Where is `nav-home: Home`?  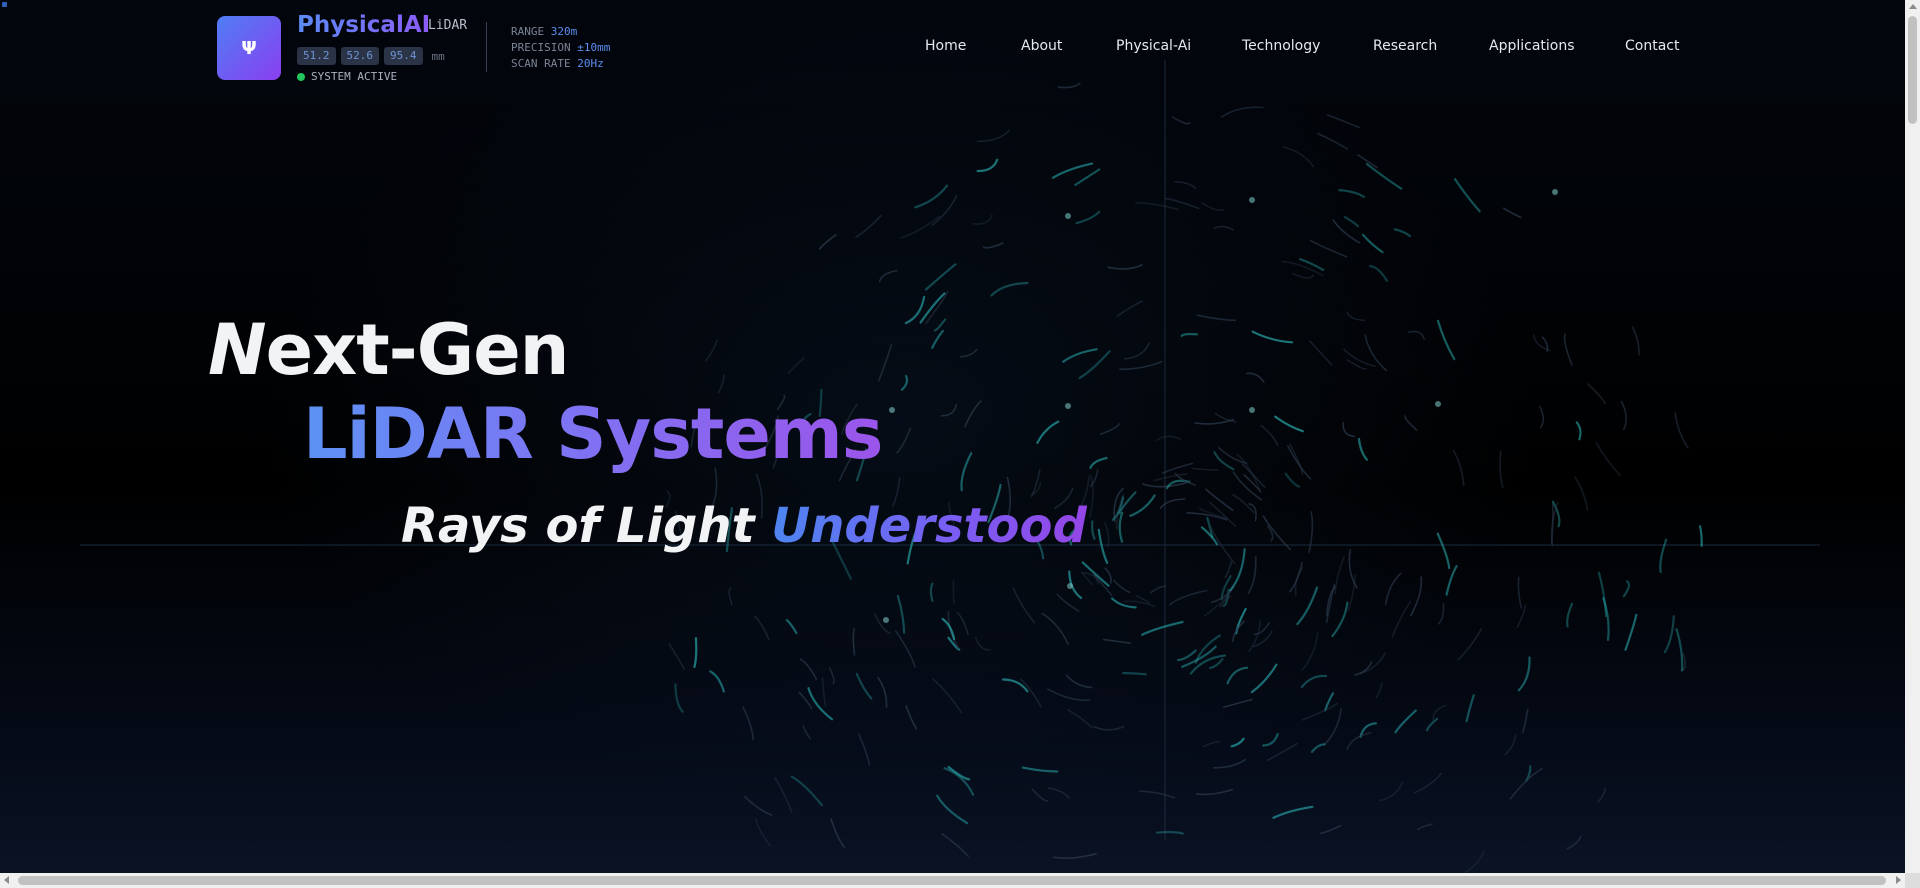
nav-home: Home is located at coordinates (945, 46).